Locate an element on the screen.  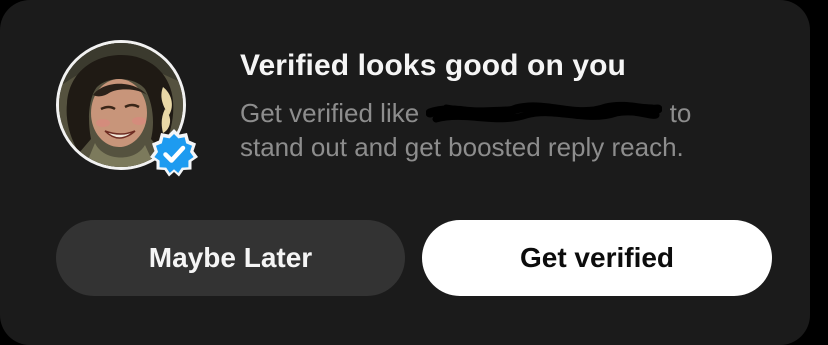
avatar-container is located at coordinates (127, 108).